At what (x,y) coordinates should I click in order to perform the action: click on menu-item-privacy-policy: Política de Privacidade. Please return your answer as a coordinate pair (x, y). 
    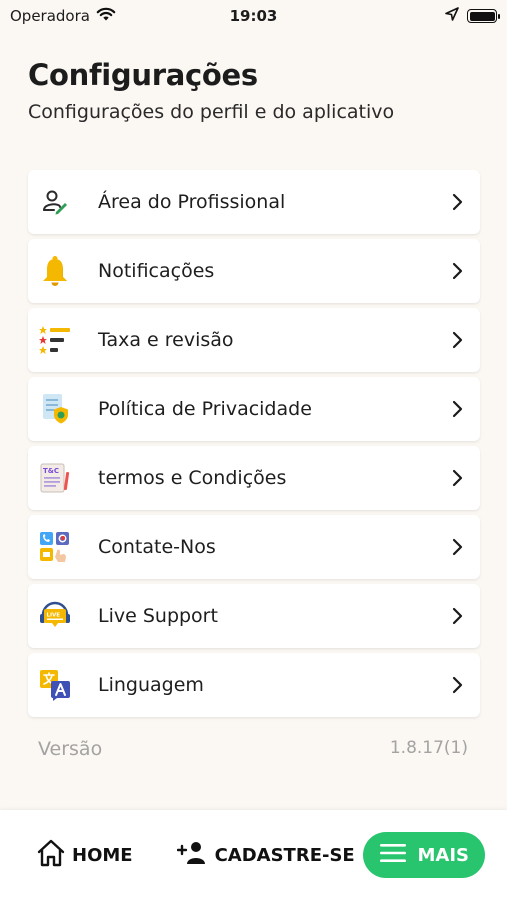
    Looking at the image, I should click on (254, 409).